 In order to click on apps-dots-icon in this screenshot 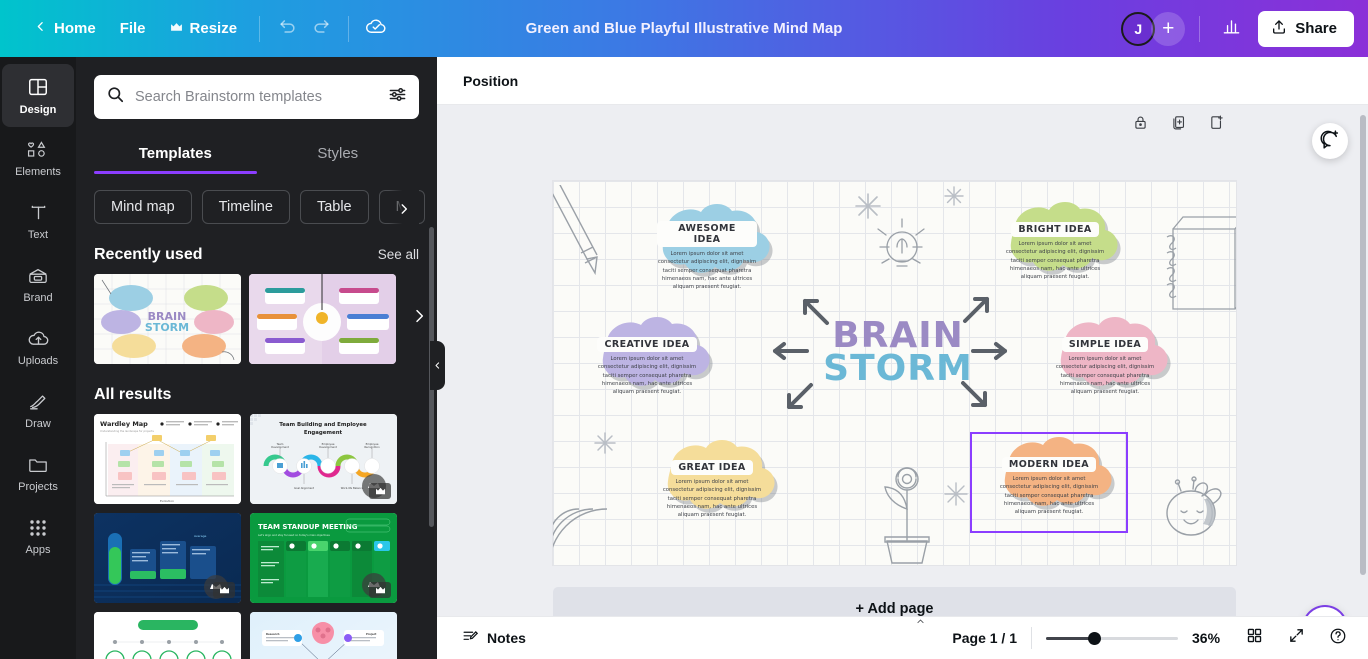, I will do `click(38, 529)`.